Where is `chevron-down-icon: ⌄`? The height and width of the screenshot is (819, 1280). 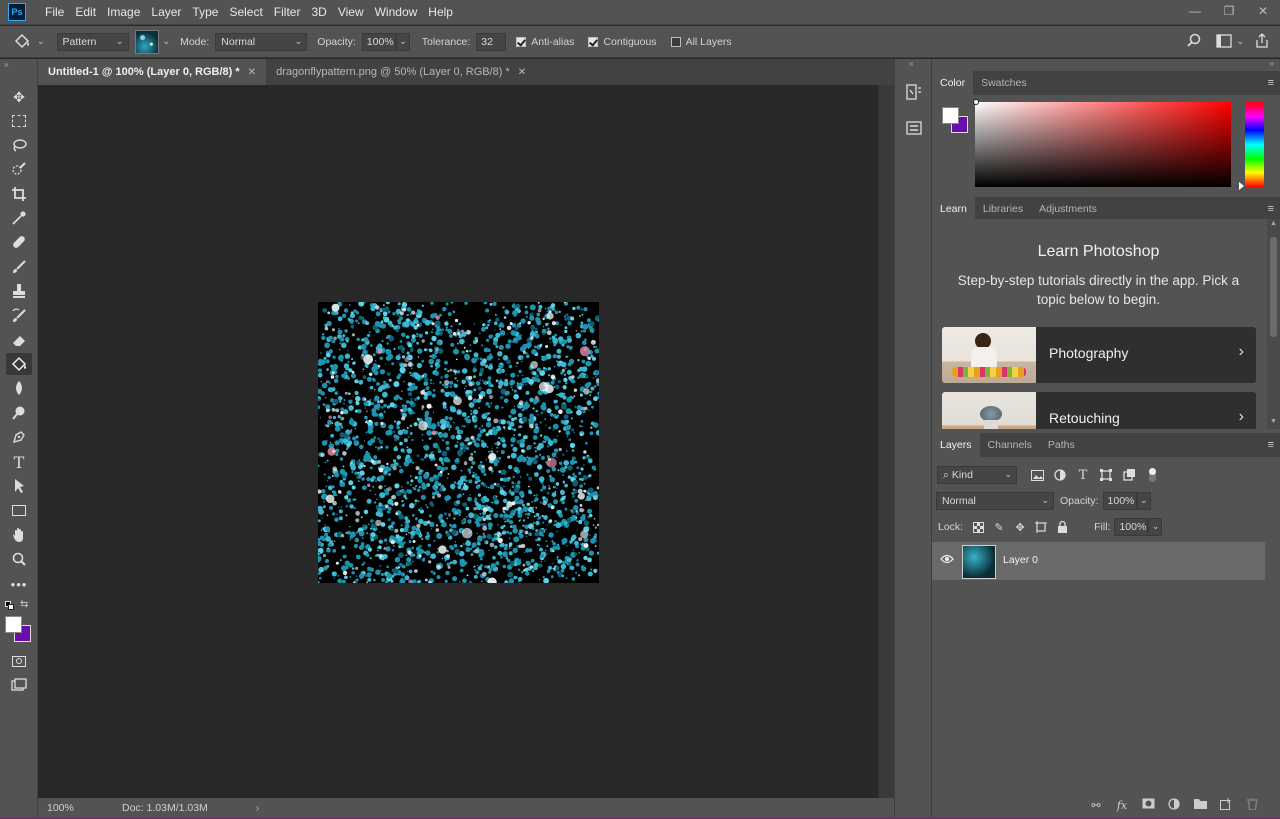
chevron-down-icon: ⌄ is located at coordinates (167, 41).